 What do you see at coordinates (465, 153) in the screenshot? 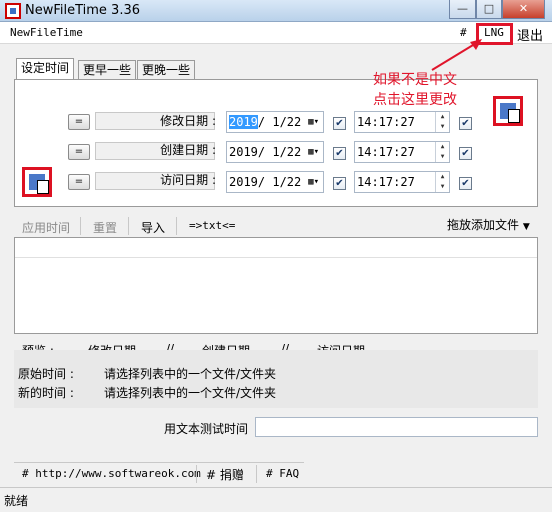
I see `created-time-checkbox: ✔` at bounding box center [465, 153].